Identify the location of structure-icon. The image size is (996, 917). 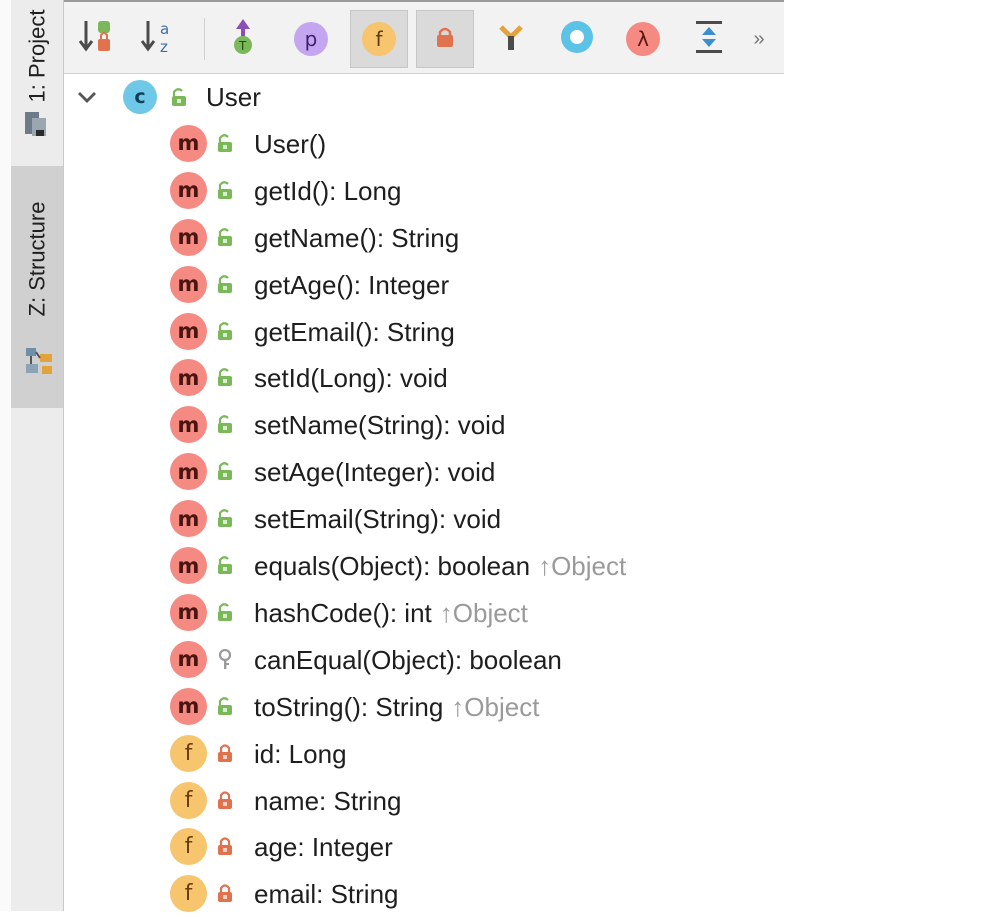
(39, 363).